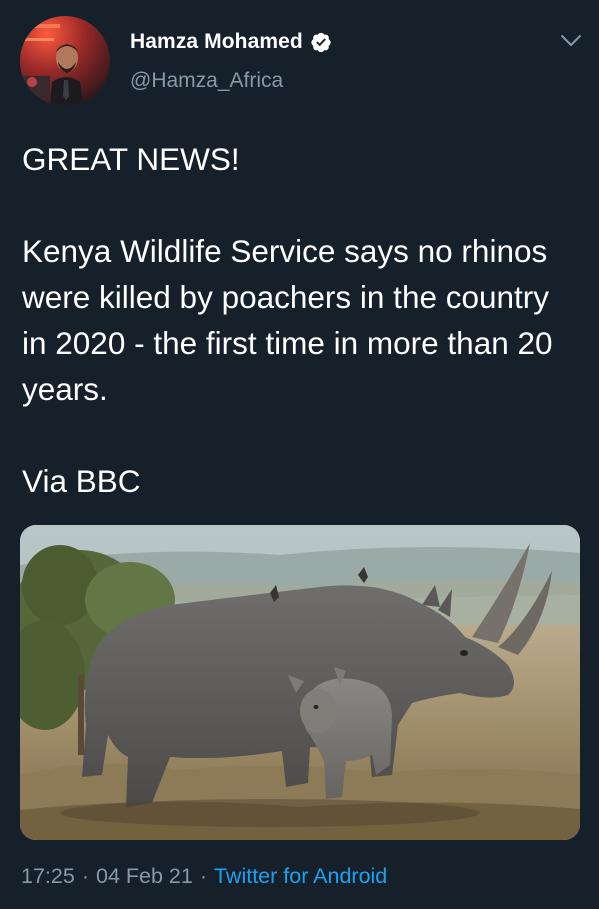  Describe the element at coordinates (231, 81) in the screenshot. I see `author-handle: @Hamza_Africa` at that location.